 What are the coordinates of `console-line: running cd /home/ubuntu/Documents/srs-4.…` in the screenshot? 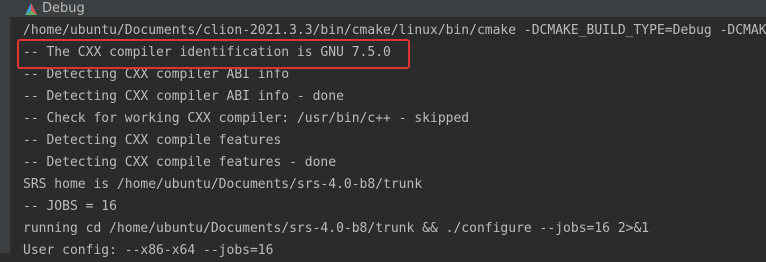 It's located at (336, 228).